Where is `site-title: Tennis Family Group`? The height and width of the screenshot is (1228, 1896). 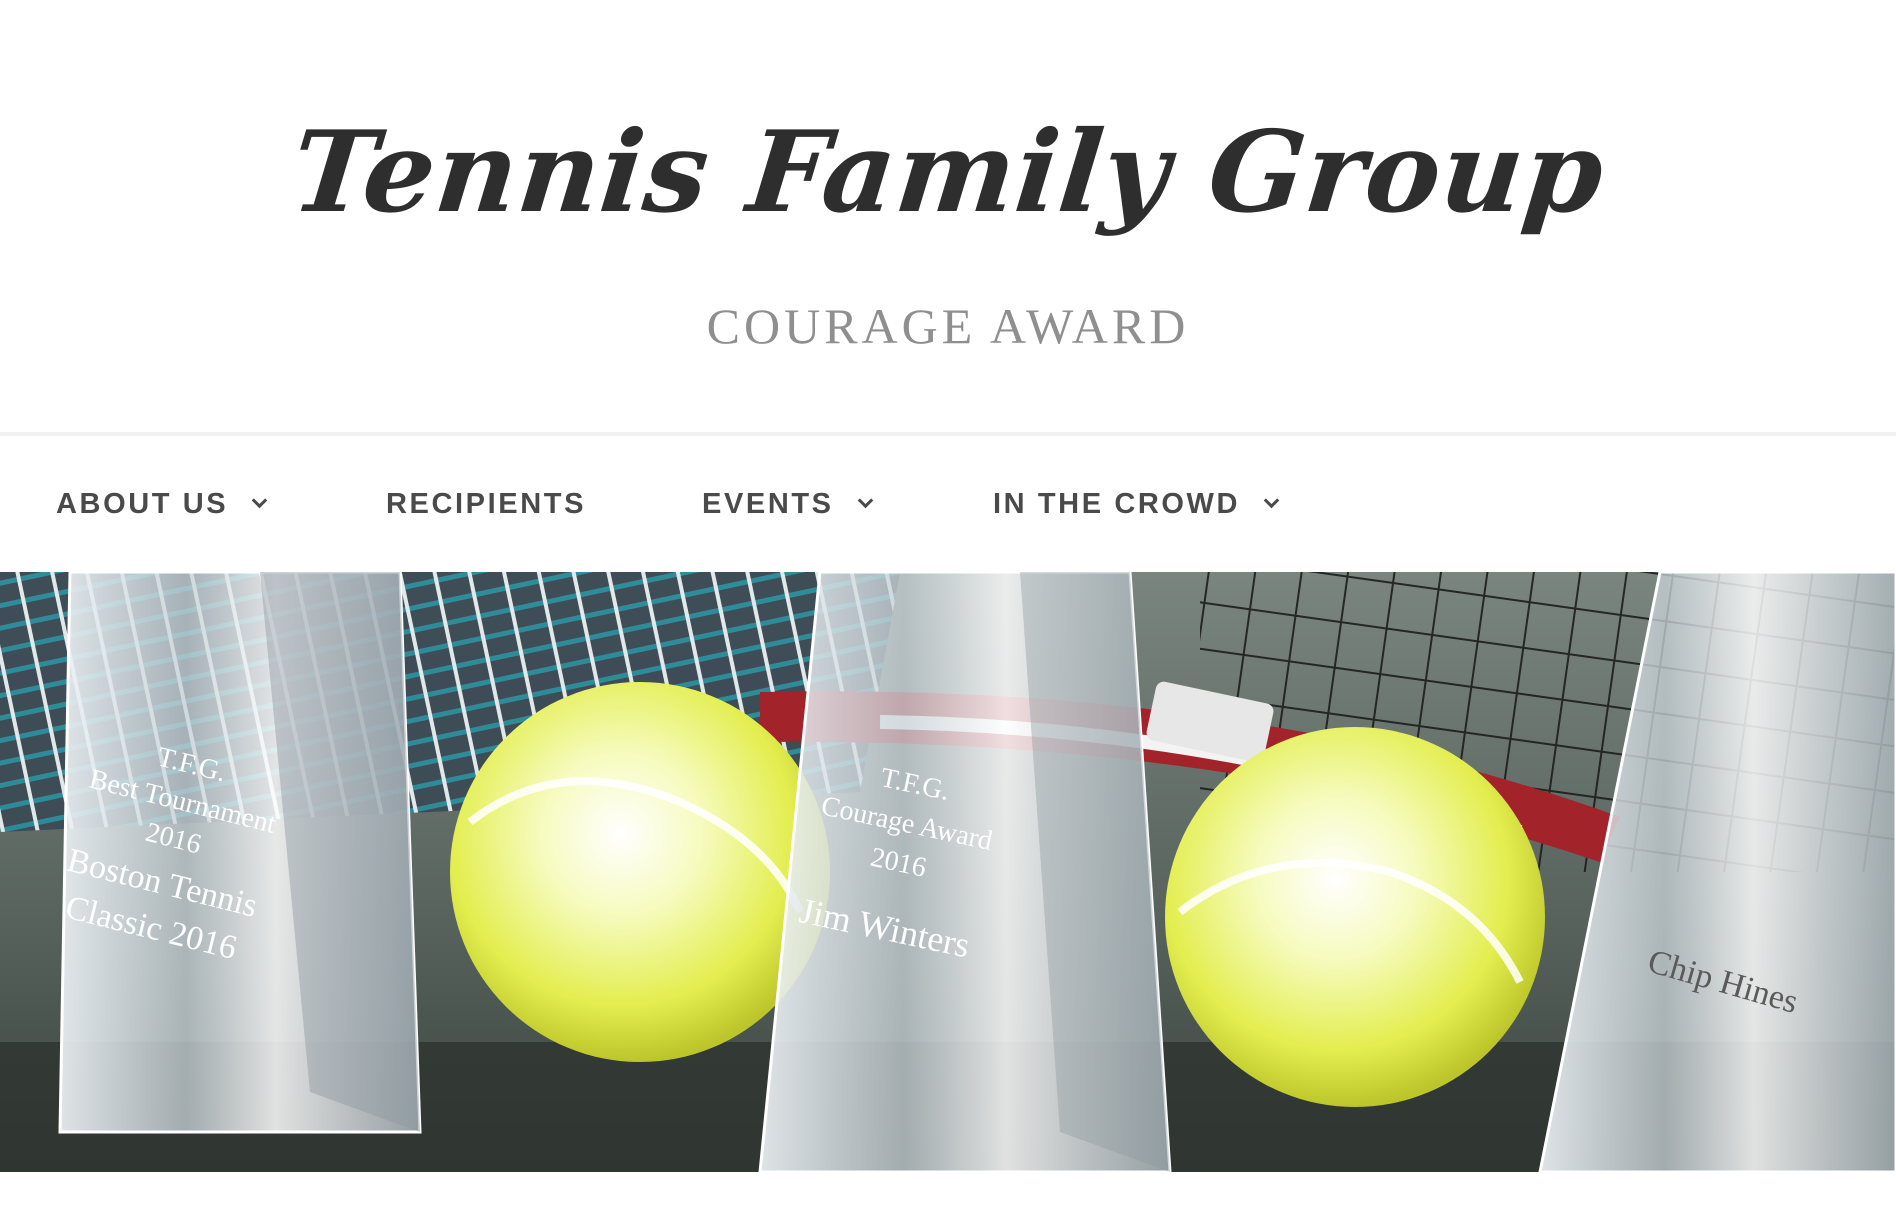 site-title: Tennis Family Group is located at coordinates (948, 173).